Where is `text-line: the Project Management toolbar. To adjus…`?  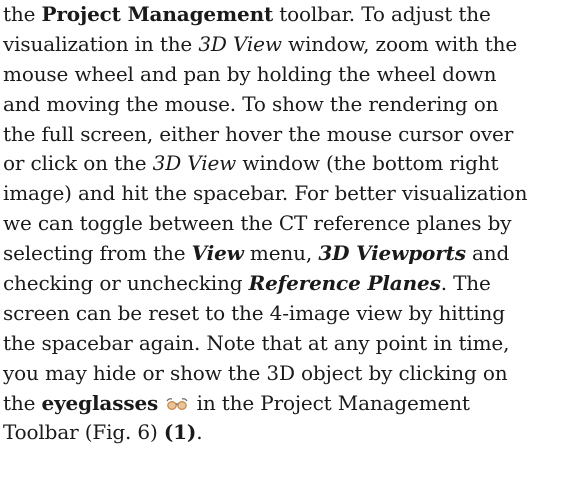 text-line: the Project Management toolbar. To adjus… is located at coordinates (289, 15).